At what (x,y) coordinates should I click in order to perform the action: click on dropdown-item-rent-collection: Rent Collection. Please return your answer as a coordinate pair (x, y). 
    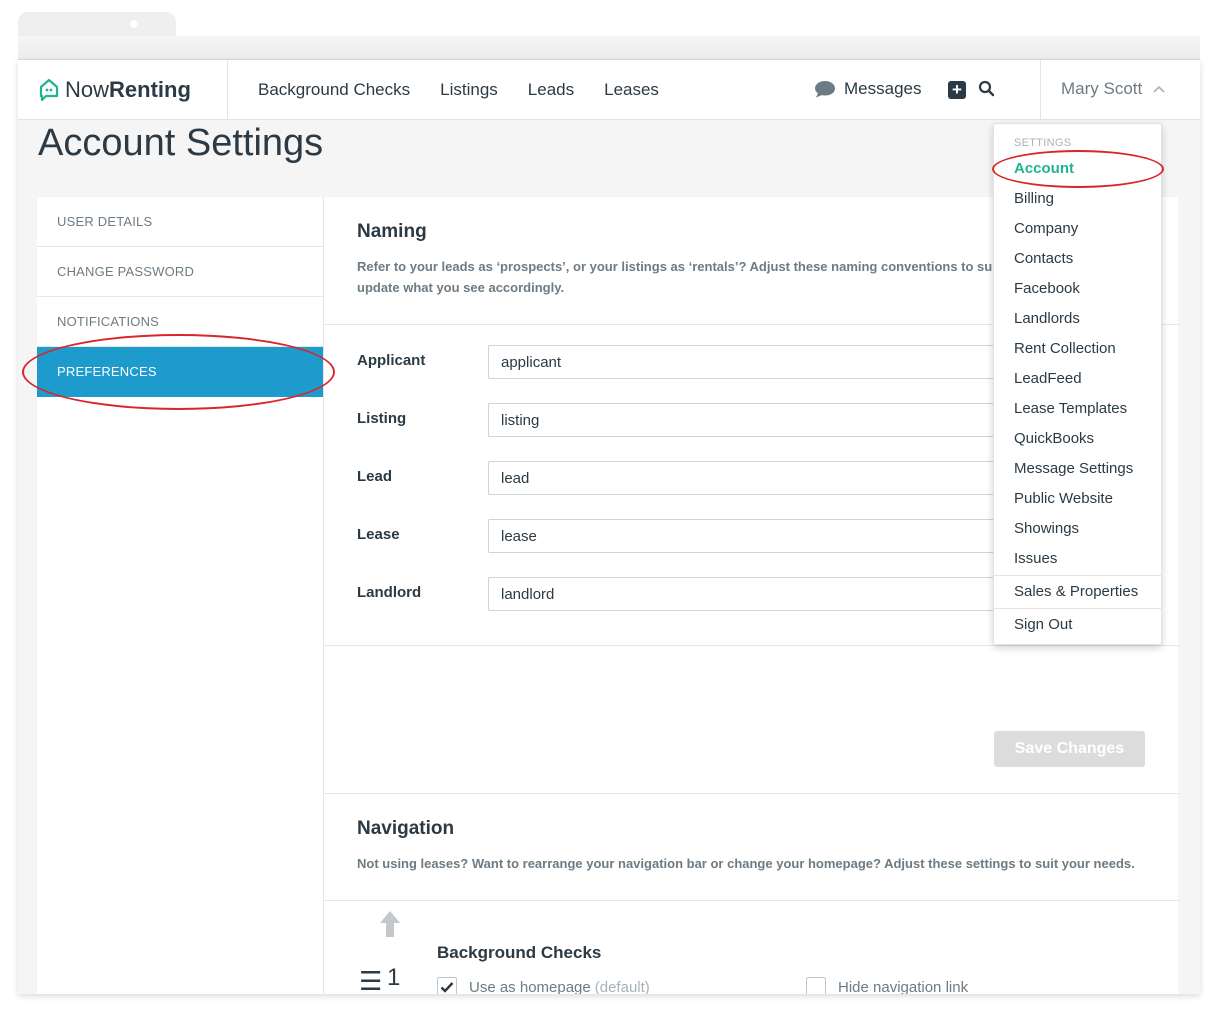
    Looking at the image, I should click on (1077, 349).